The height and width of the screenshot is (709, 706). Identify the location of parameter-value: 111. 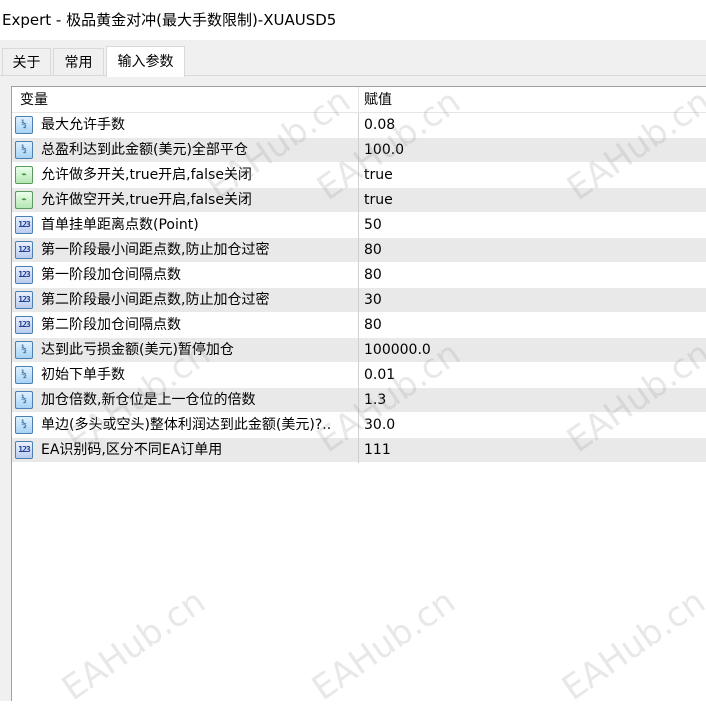
(377, 450).